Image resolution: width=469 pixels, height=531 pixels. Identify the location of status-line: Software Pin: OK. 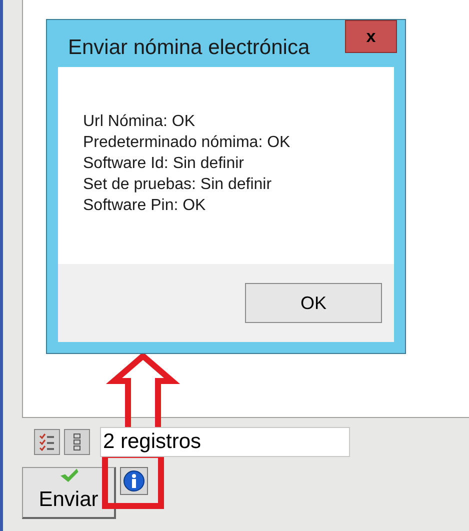
(144, 206).